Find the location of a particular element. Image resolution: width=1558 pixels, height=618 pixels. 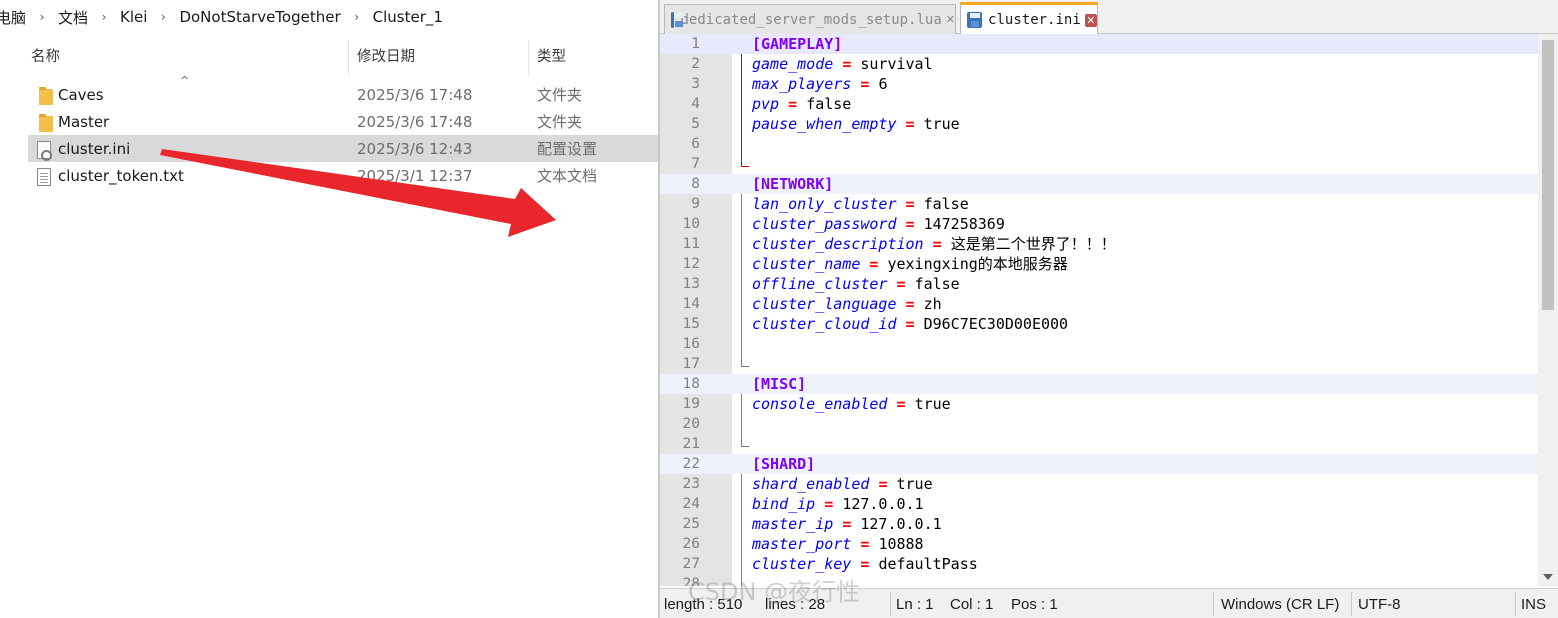

code-line: 3 max_players = 6 is located at coordinates (1099, 84).